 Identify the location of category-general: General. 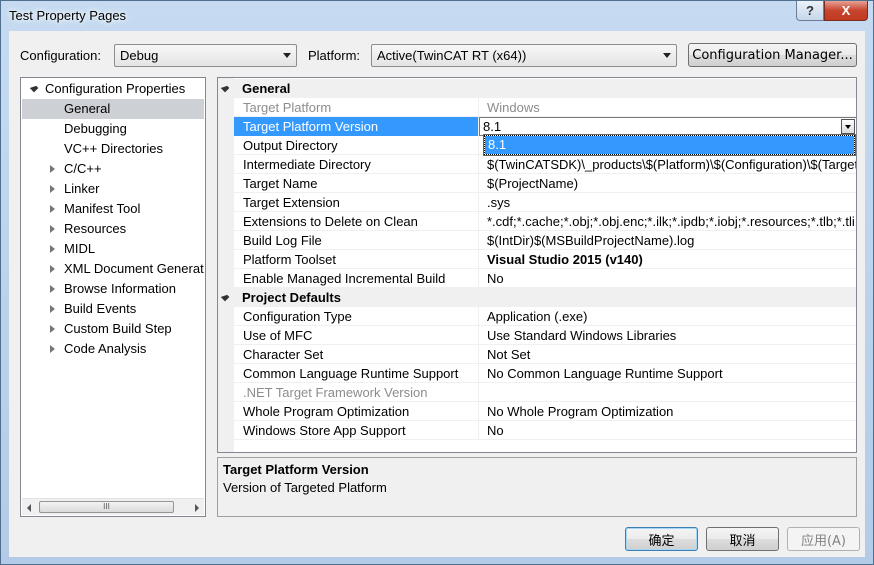
(538, 88).